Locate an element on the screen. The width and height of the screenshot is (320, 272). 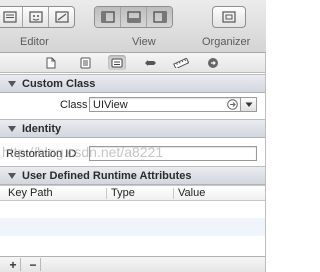
debug-area-toggle-button is located at coordinates (134, 17).